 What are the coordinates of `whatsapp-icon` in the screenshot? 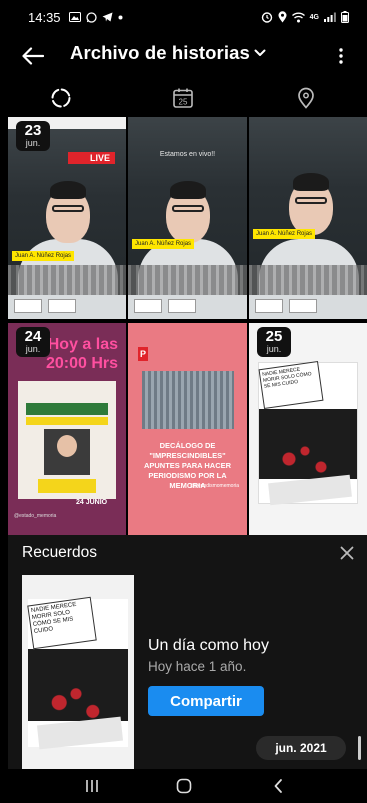 It's located at (91, 17).